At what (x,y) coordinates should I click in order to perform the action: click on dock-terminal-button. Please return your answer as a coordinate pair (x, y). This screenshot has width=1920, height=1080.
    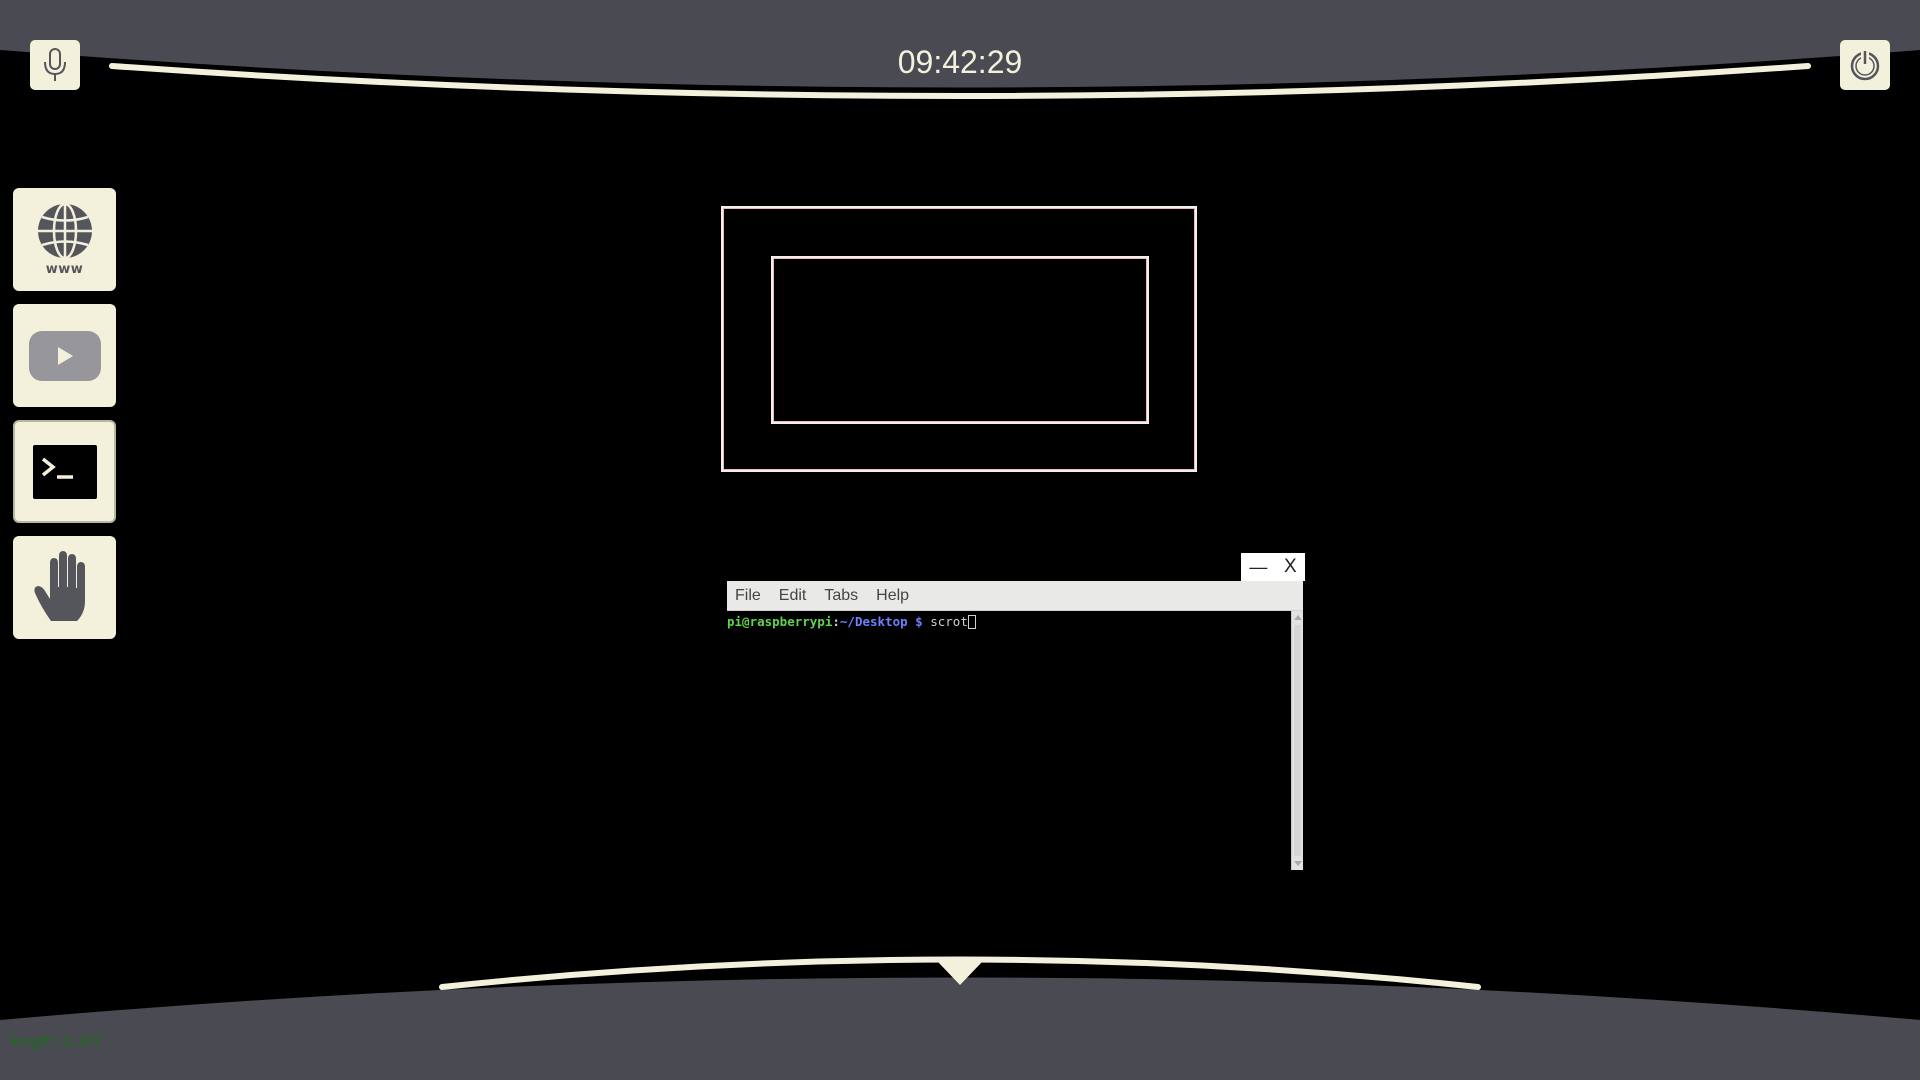
    Looking at the image, I should click on (64, 471).